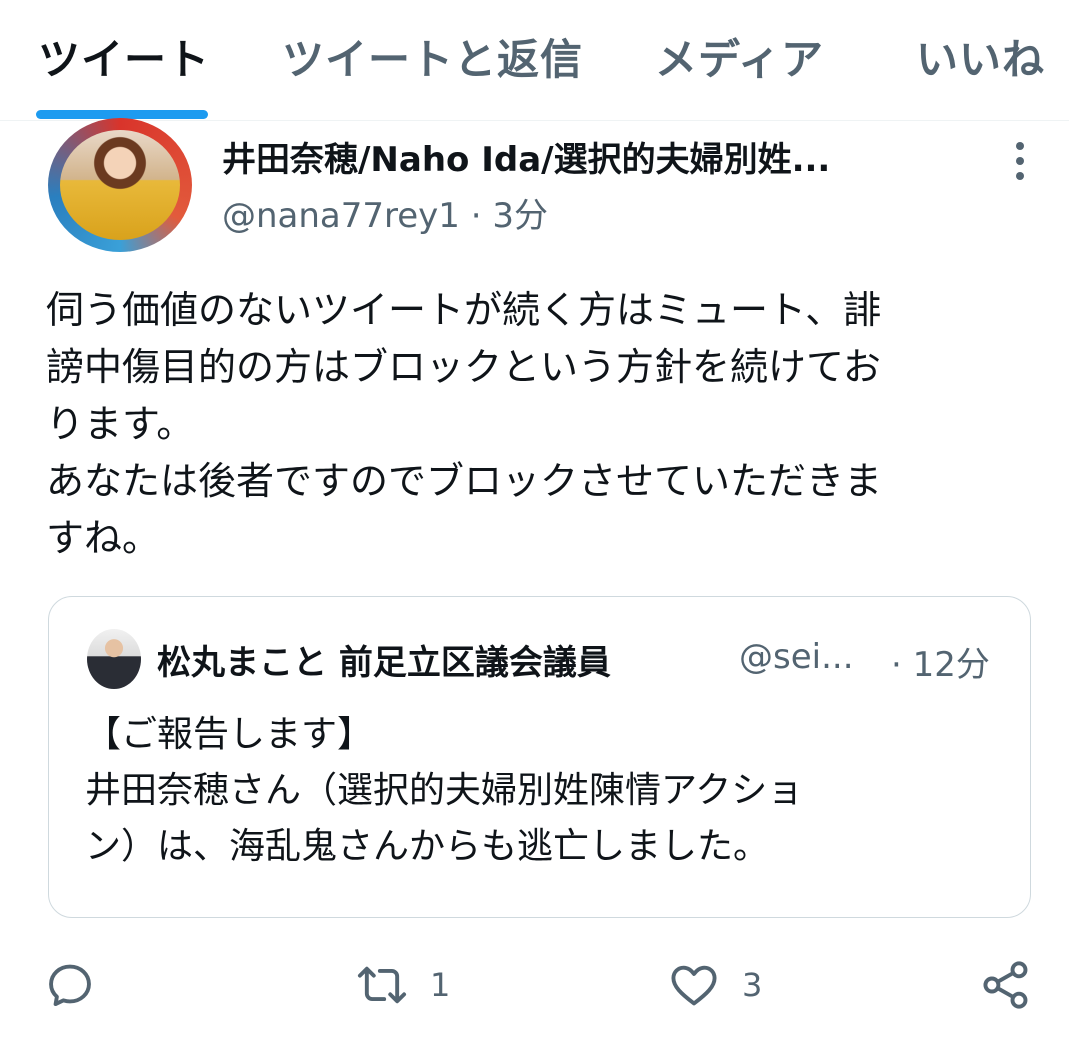 The image size is (1069, 1047). Describe the element at coordinates (520, 216) in the screenshot. I see `tweet-timestamp: 3分` at that location.